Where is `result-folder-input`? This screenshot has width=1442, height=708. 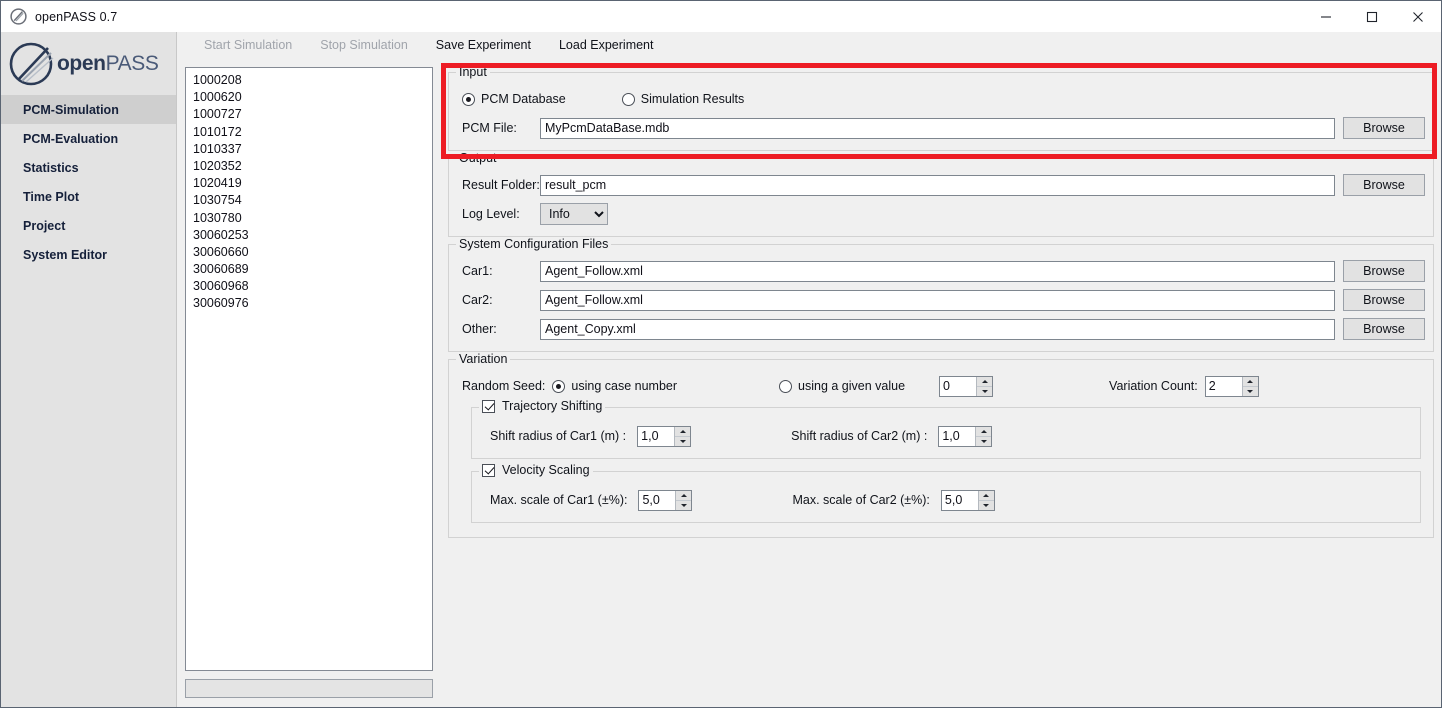 result-folder-input is located at coordinates (937, 185).